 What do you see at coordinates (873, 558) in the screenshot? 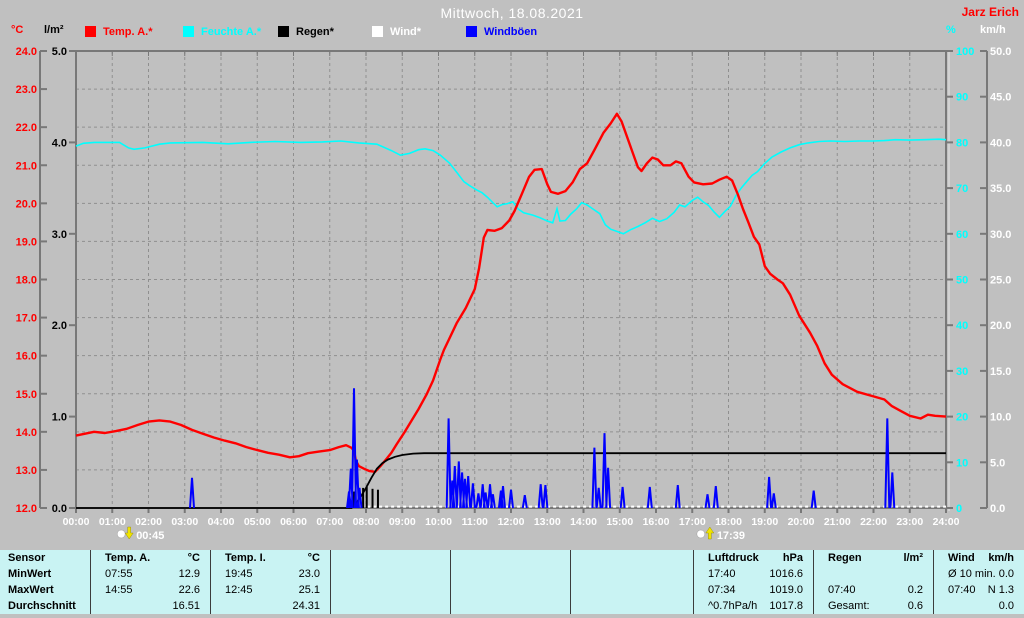
I see `table-header-row: Regen l/m²` at bounding box center [873, 558].